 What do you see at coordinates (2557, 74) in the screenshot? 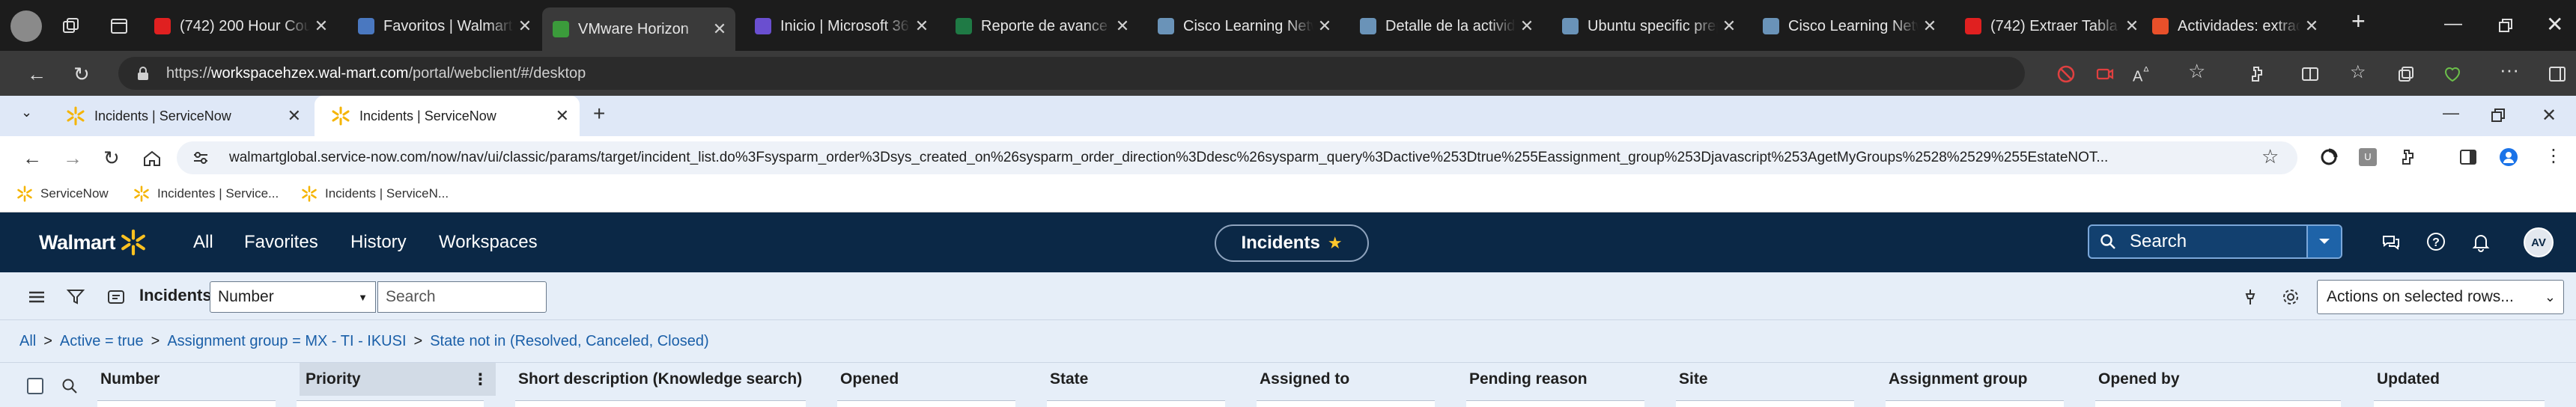
I see `sidebar-toggle-icon` at bounding box center [2557, 74].